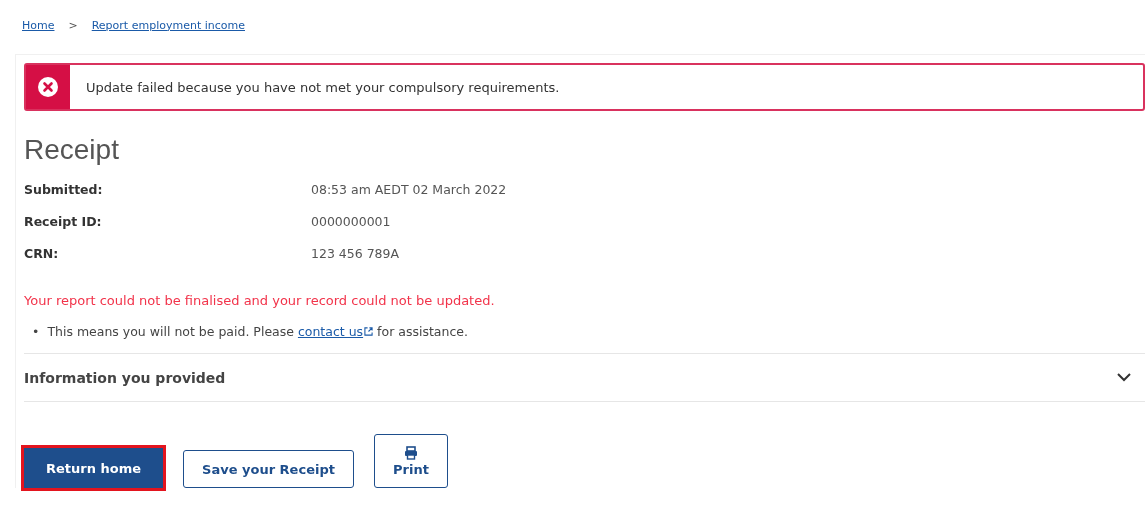  Describe the element at coordinates (42, 253) in the screenshot. I see `detail-label: CRN:` at that location.